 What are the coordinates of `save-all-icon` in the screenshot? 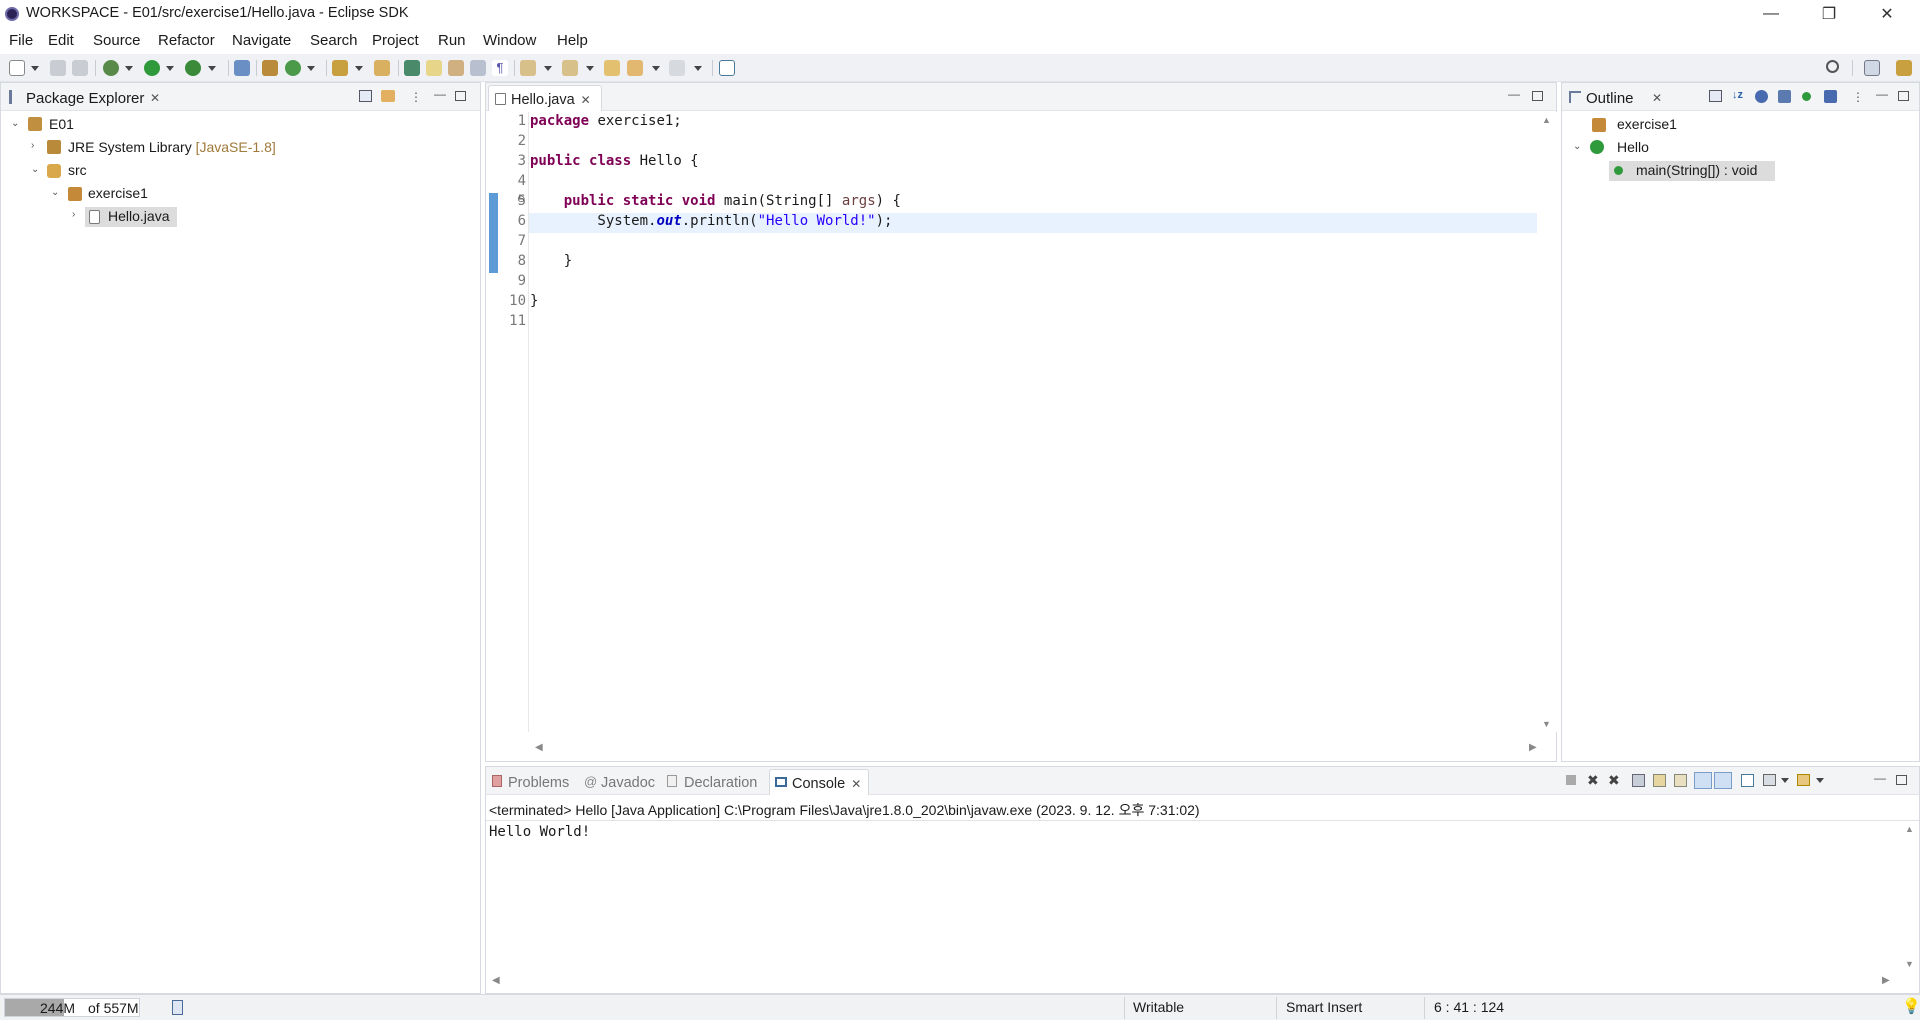 It's located at (80, 68).